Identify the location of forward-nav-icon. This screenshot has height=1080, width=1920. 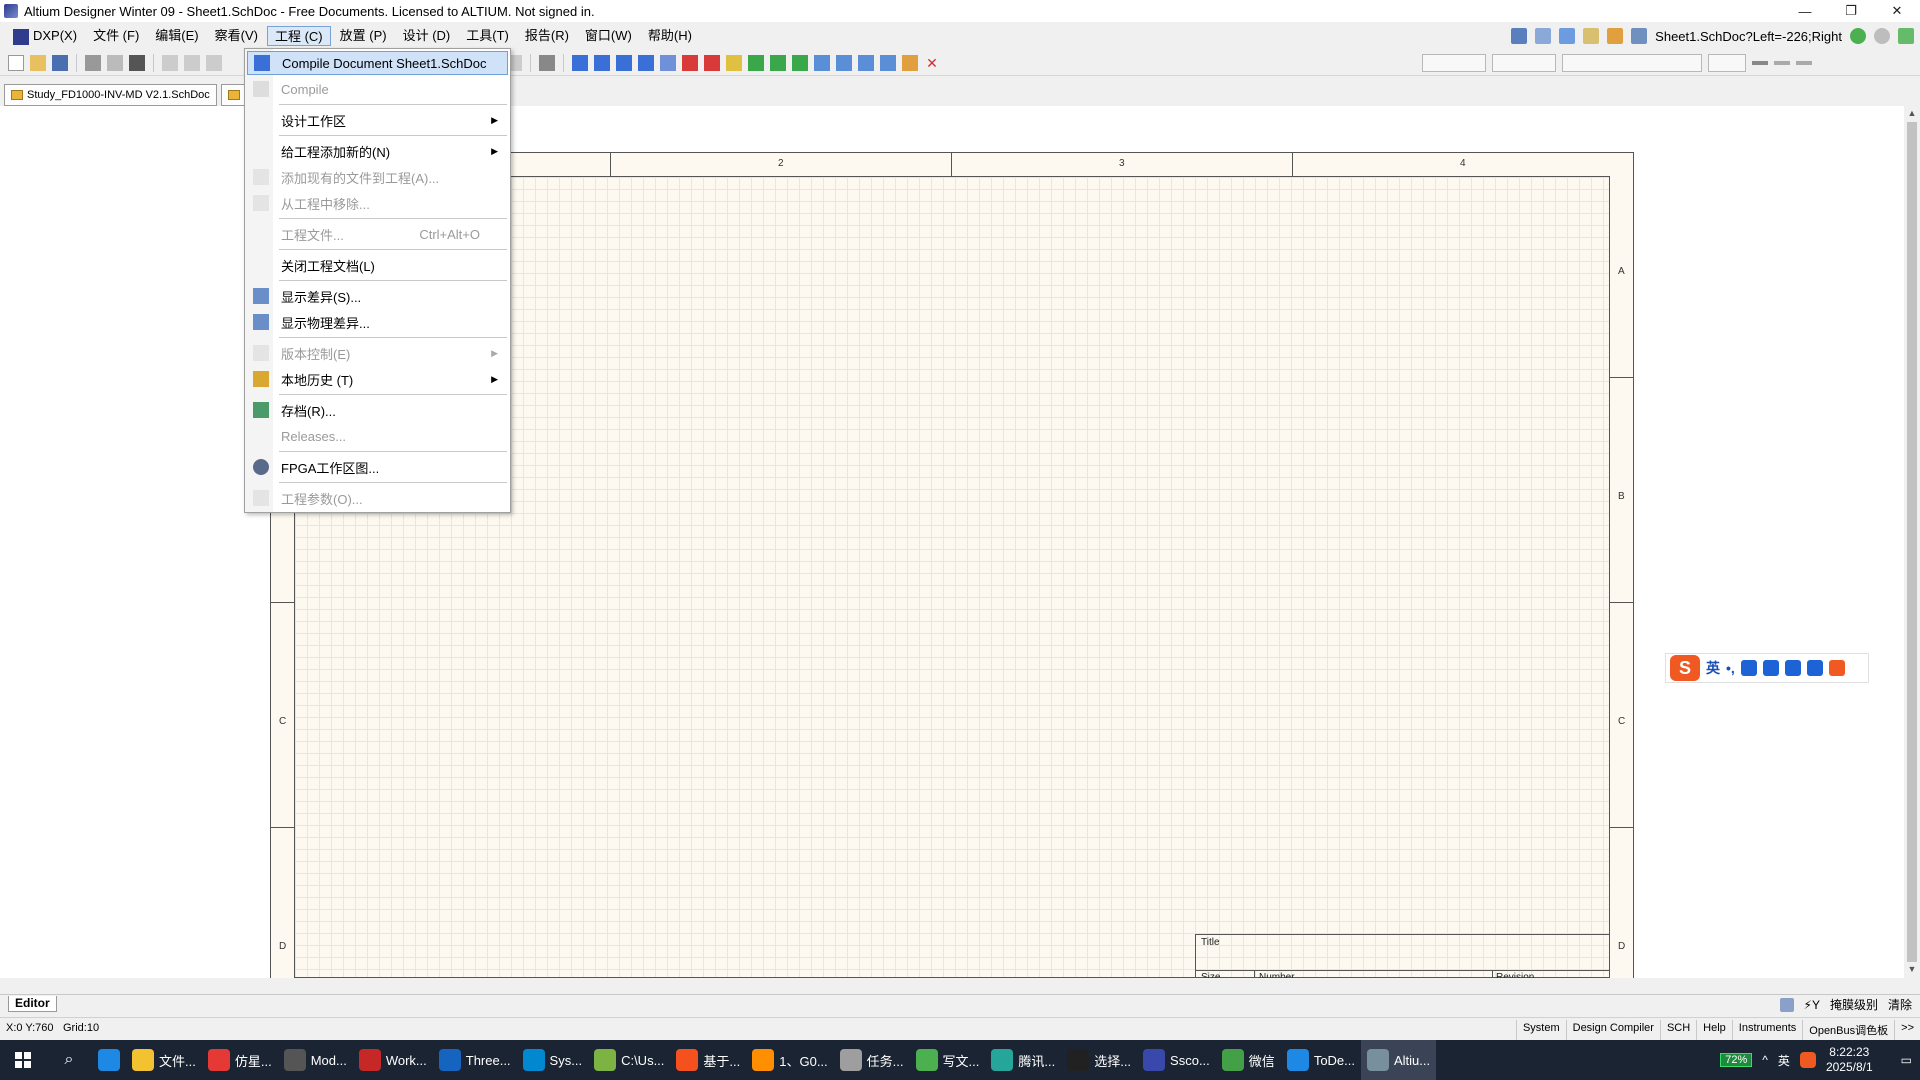
(1882, 36).